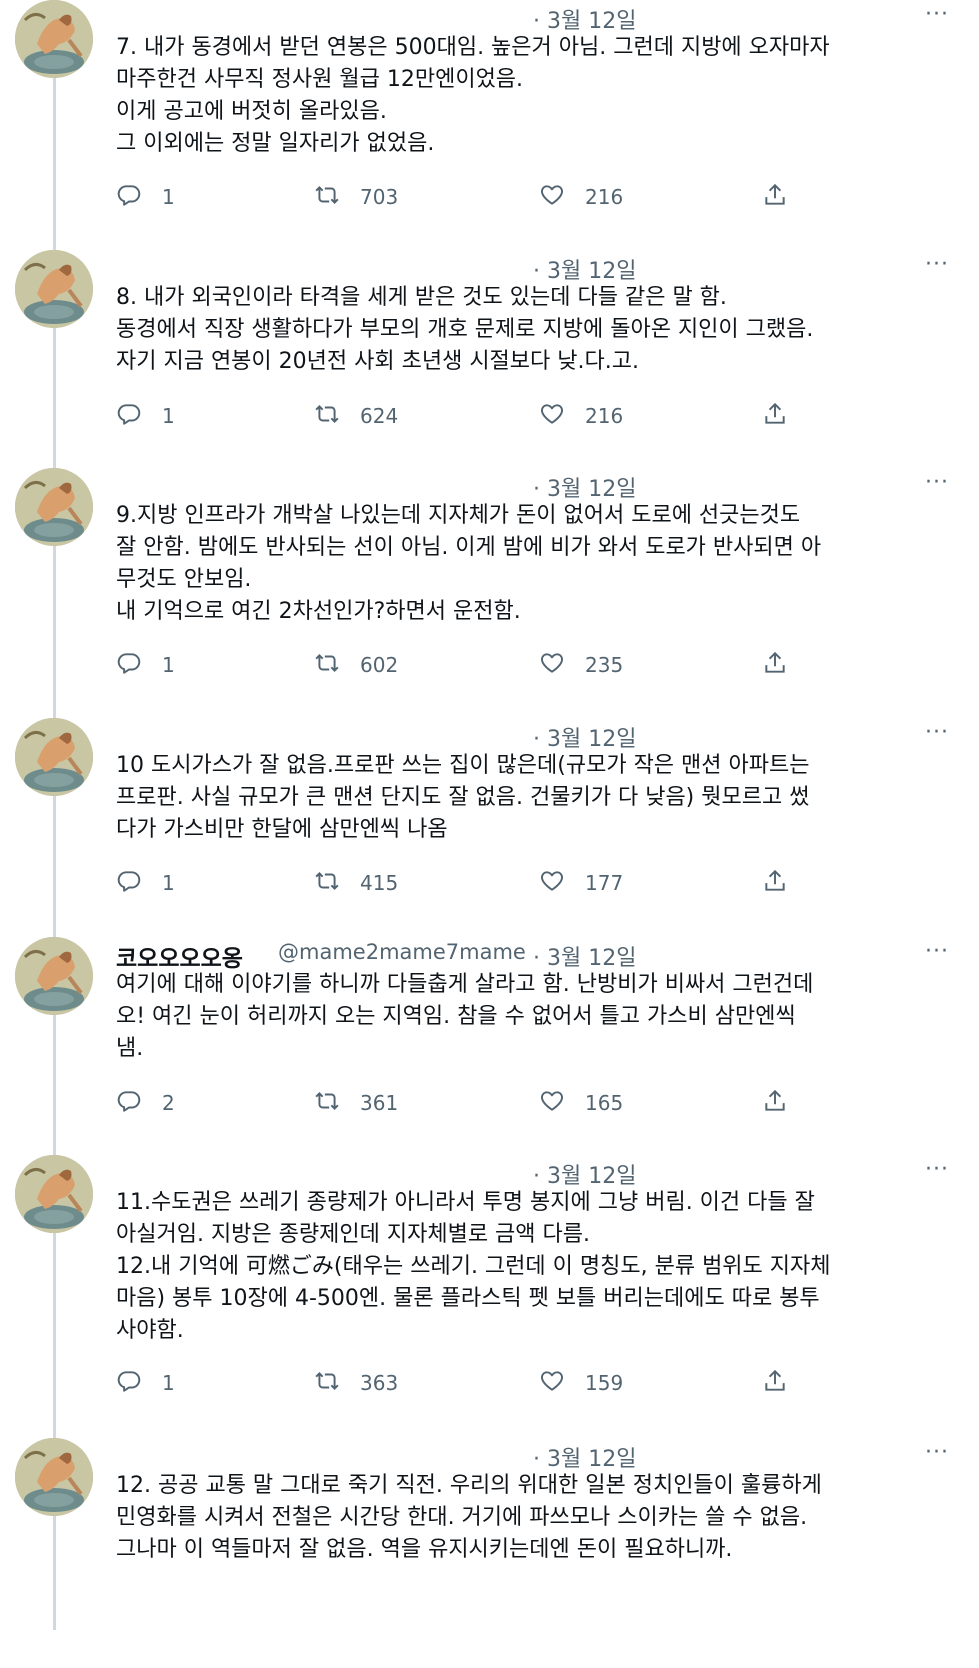  What do you see at coordinates (581, 1383) in the screenshot?
I see `like-button: 159` at bounding box center [581, 1383].